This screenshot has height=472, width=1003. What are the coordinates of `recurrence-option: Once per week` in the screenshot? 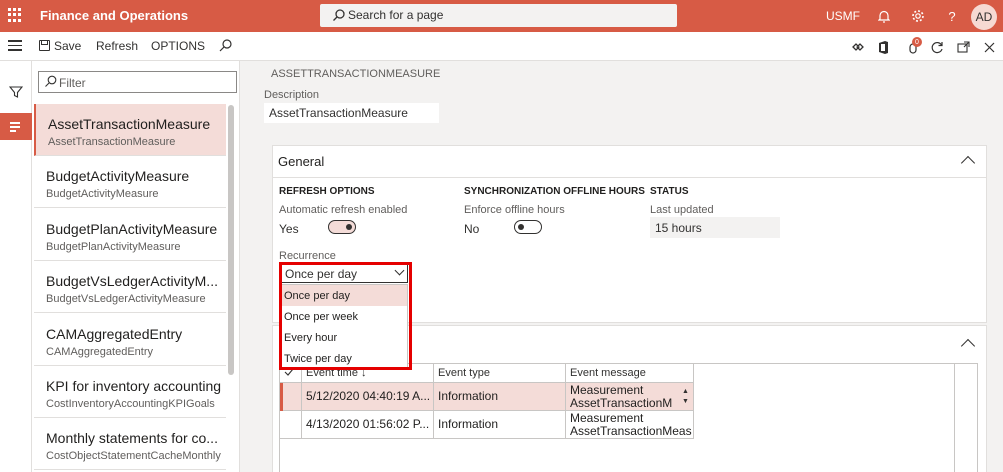 It's located at (344, 316).